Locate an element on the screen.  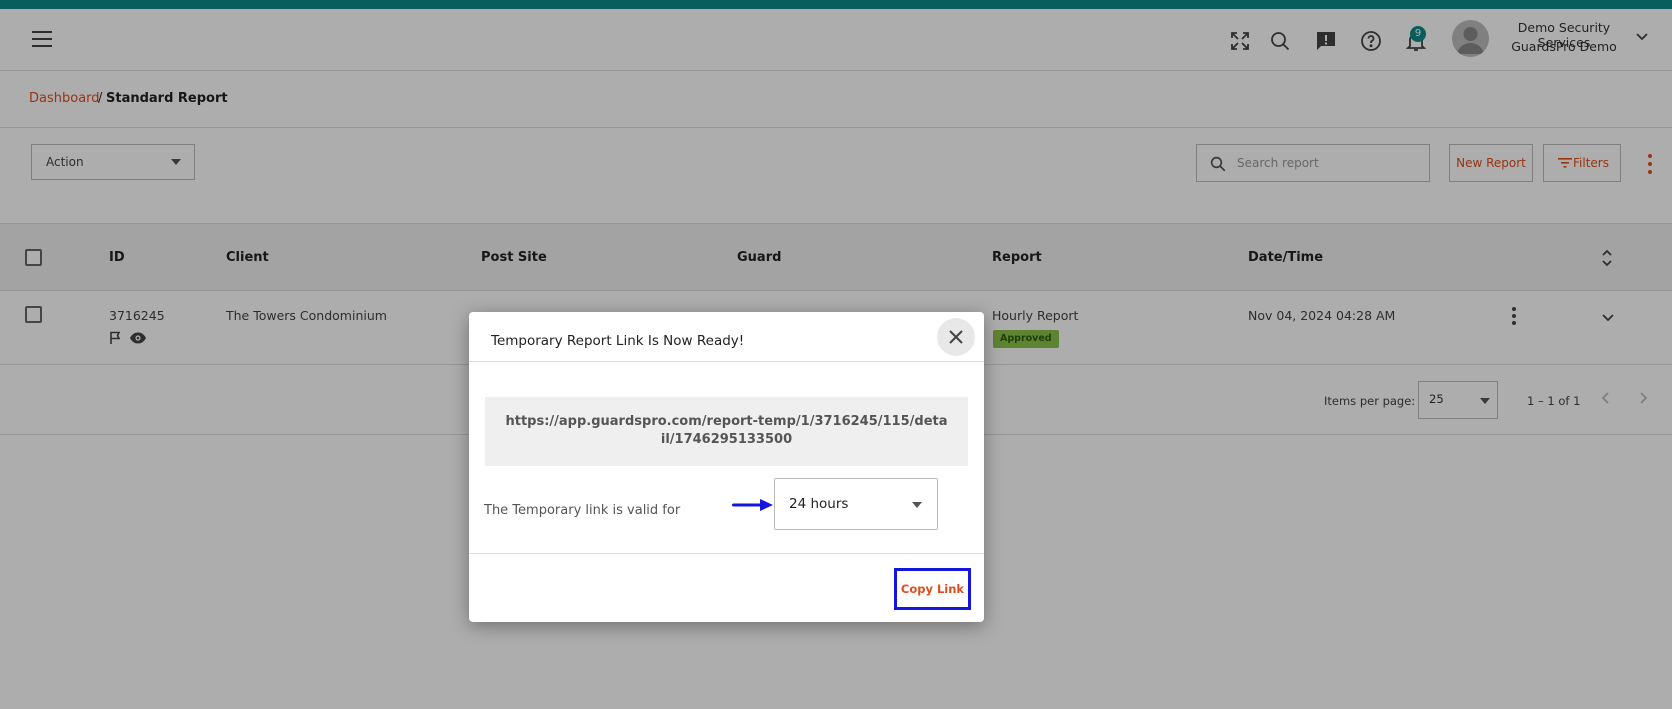
dialog-footer-divider is located at coordinates (726, 553).